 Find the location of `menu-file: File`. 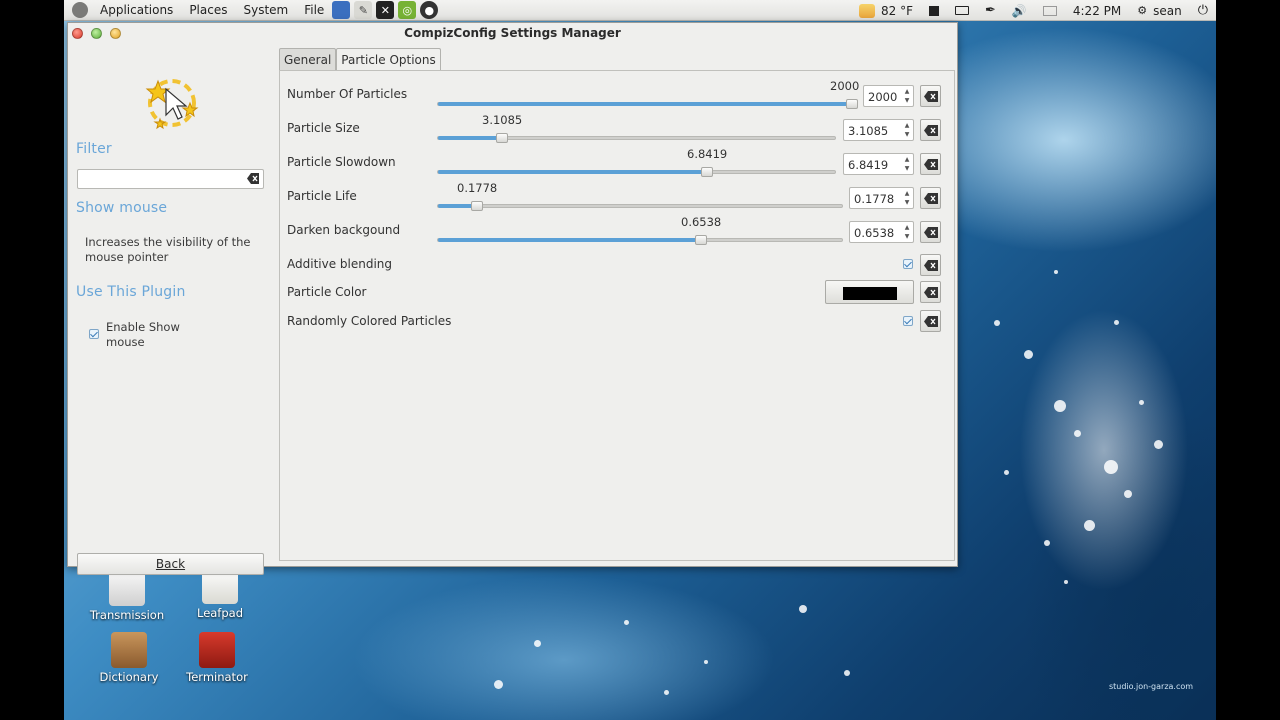

menu-file: File is located at coordinates (314, 10).